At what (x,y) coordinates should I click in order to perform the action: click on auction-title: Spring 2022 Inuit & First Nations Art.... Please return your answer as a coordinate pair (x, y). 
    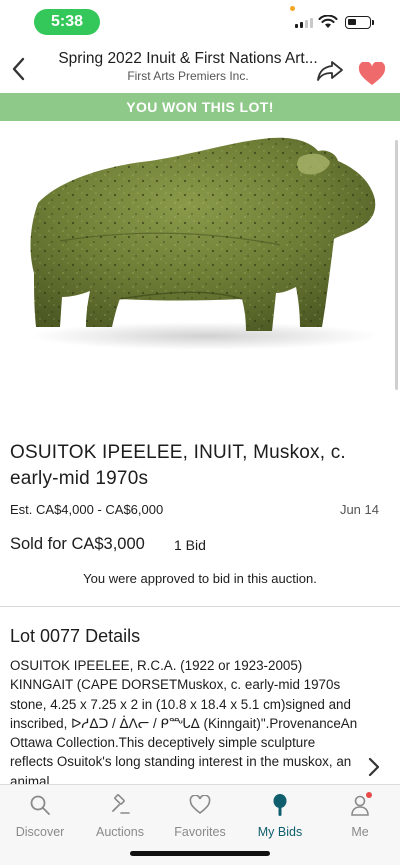
    Looking at the image, I should click on (188, 58).